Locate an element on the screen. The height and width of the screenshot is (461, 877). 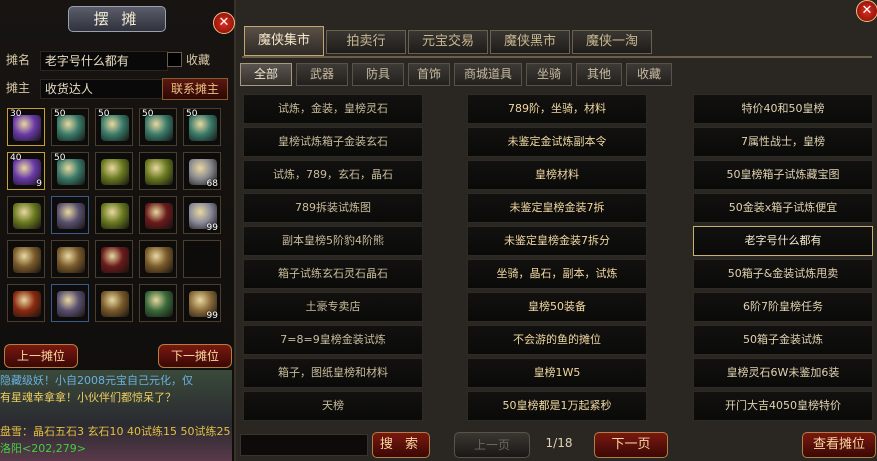
contact-owner-button: 联系摊主 is located at coordinates (195, 89).